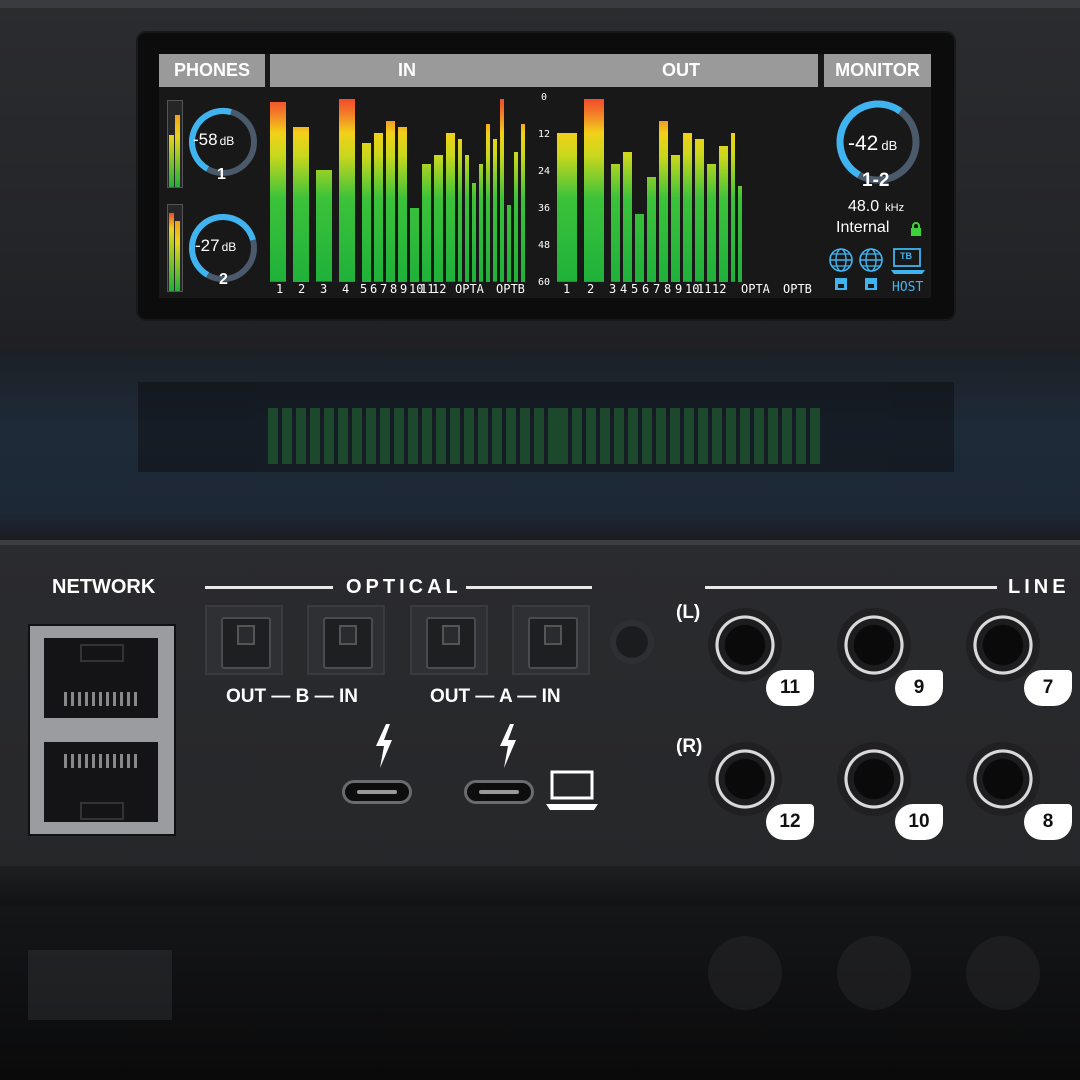 The width and height of the screenshot is (1080, 1080). What do you see at coordinates (450, 696) in the screenshot?
I see `optical-a-out-label: OUT` at bounding box center [450, 696].